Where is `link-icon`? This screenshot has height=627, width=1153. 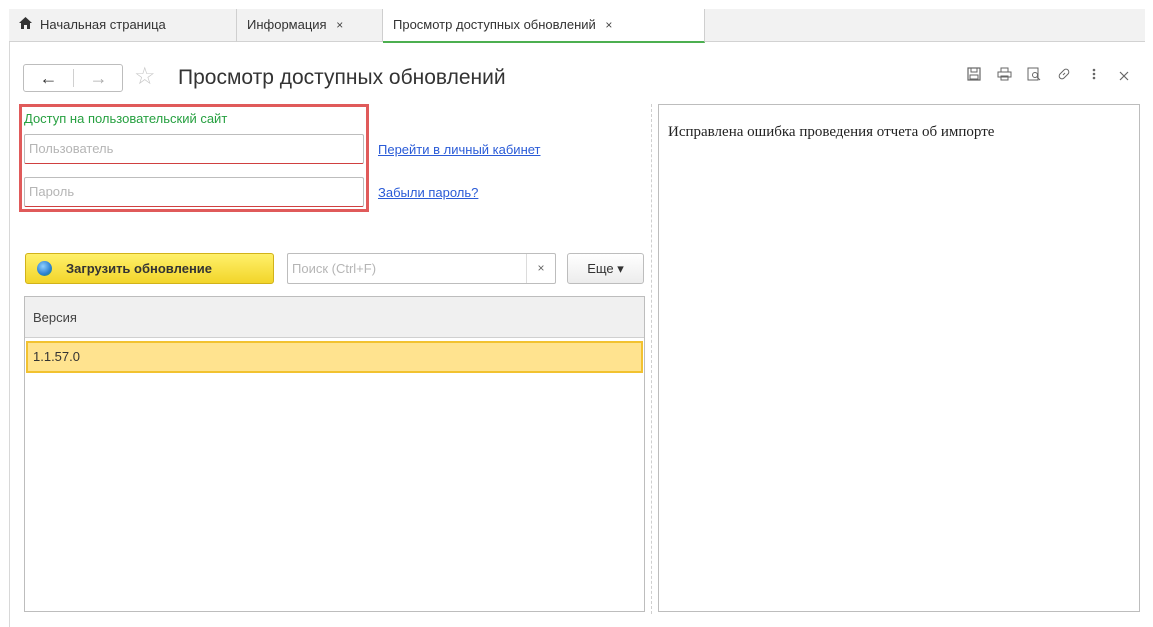 link-icon is located at coordinates (1064, 77).